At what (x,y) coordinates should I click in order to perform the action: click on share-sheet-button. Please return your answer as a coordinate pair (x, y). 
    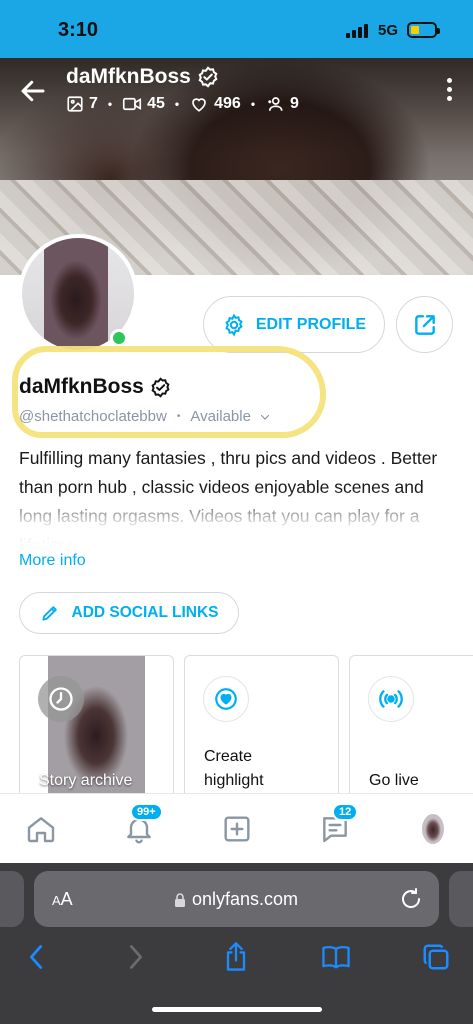
    Looking at the image, I should click on (236, 957).